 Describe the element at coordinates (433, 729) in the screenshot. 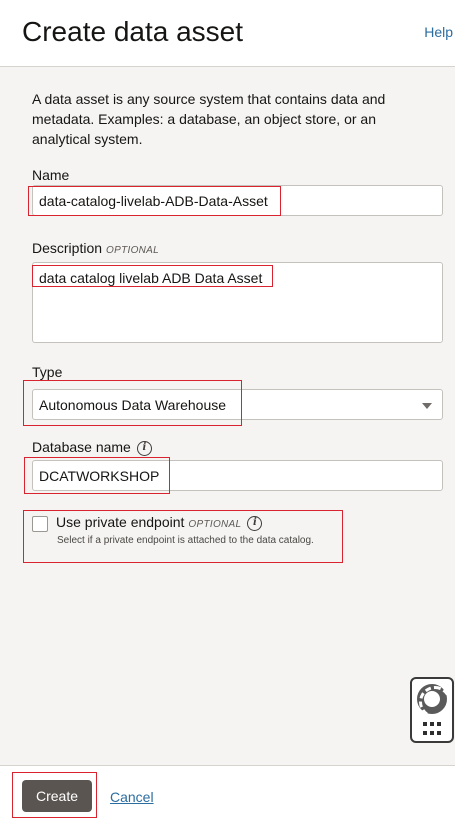

I see `grid-dots-icon` at that location.